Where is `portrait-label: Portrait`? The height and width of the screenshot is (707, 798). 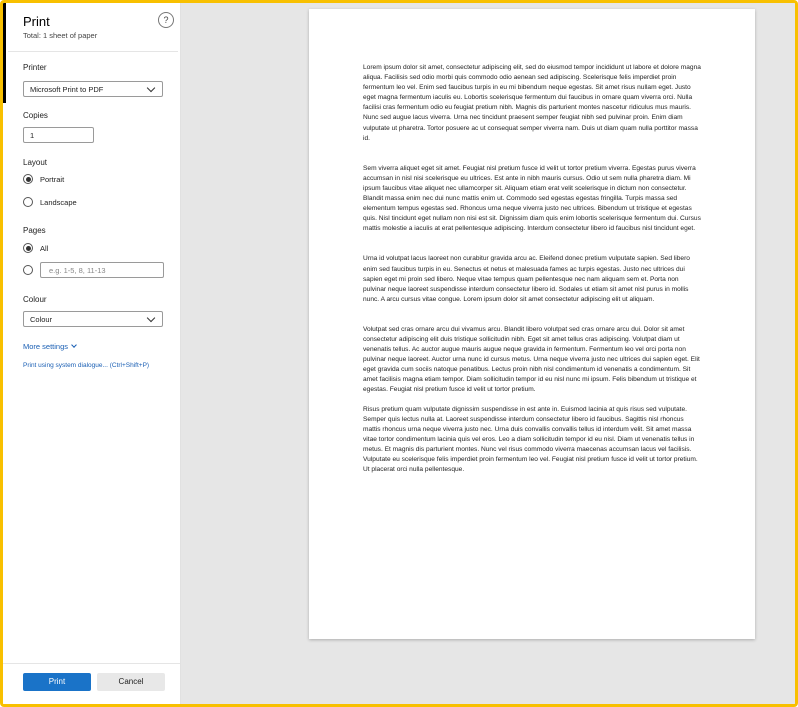 portrait-label: Portrait is located at coordinates (52, 179).